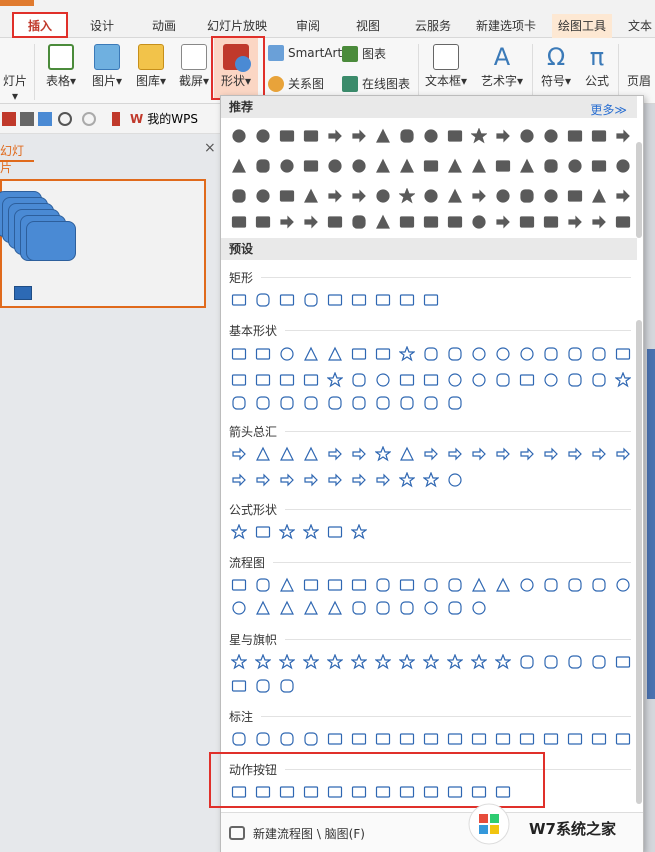 The width and height of the screenshot is (655, 852). I want to click on symbol-button: Ω 符号▾, so click(556, 63).